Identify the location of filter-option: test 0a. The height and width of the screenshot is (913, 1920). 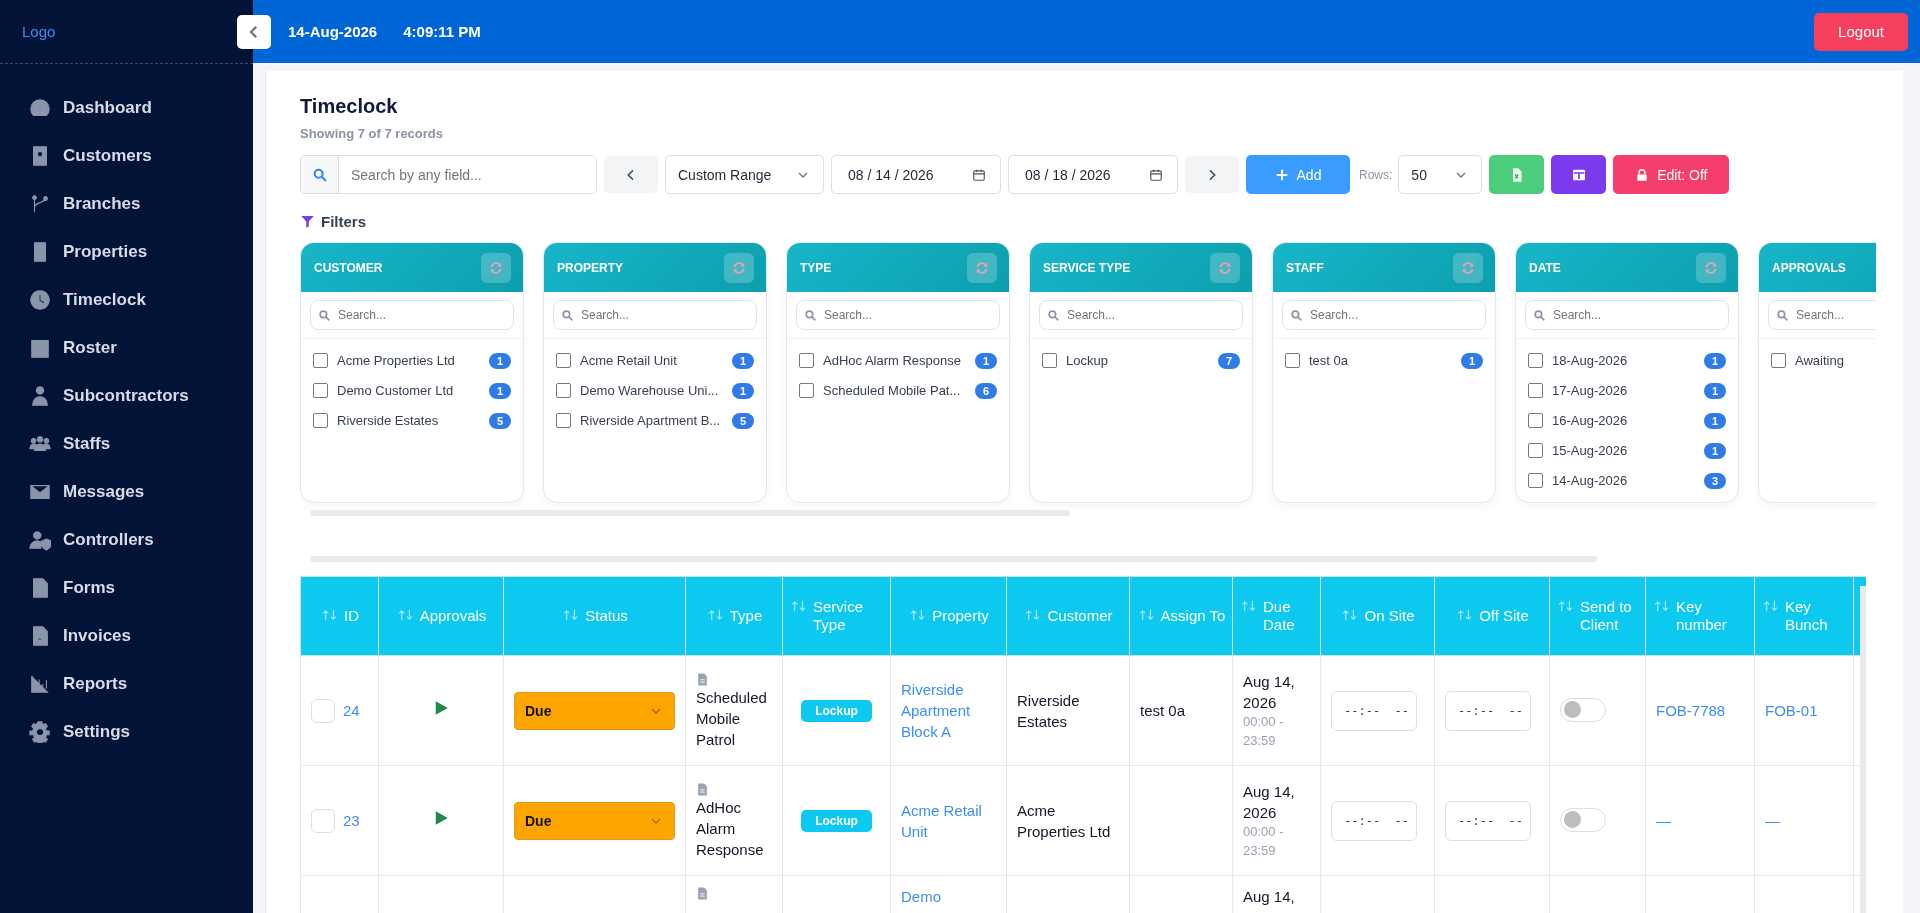
(1380, 360).